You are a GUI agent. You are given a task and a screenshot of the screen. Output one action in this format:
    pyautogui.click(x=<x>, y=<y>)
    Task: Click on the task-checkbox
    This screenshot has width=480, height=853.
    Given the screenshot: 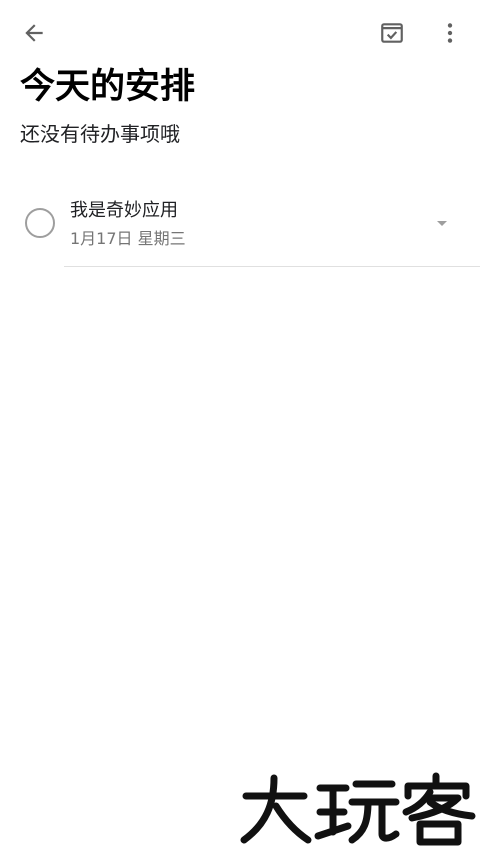 What is the action you would take?
    pyautogui.click(x=40, y=223)
    